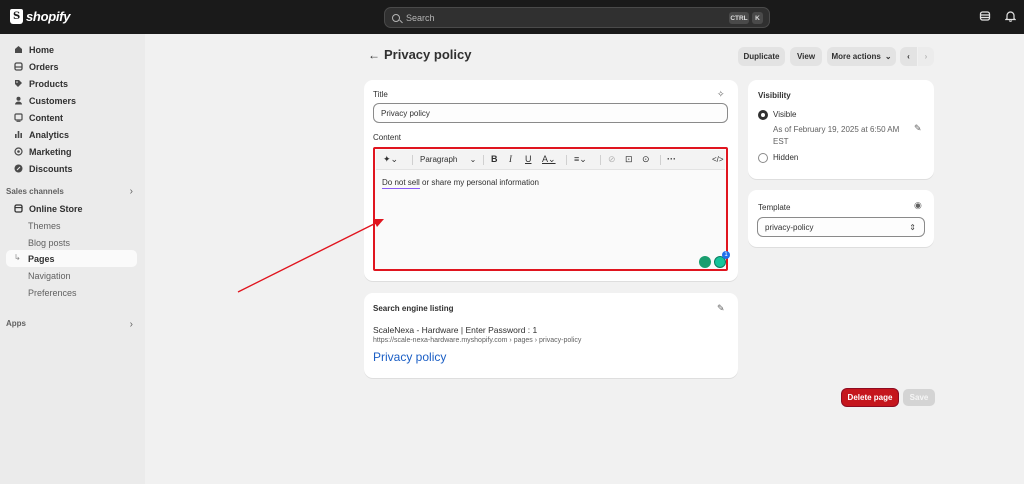 The height and width of the screenshot is (484, 1024). Describe the element at coordinates (785, 114) in the screenshot. I see `visible-label: Visible` at that location.